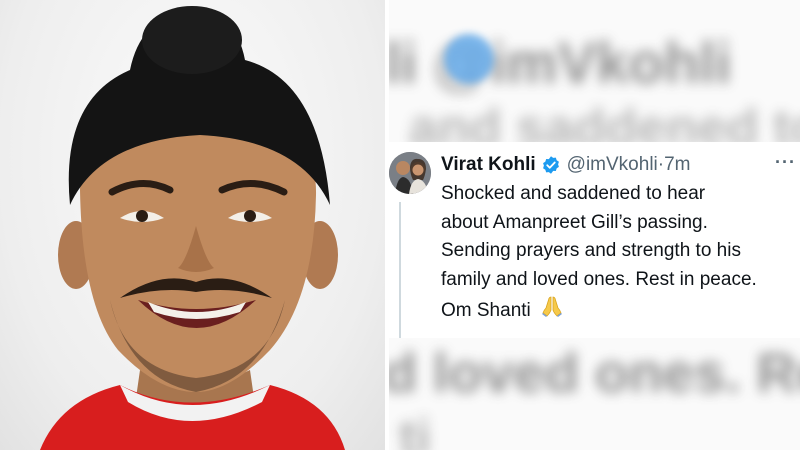 The height and width of the screenshot is (450, 800). I want to click on tweet-line: Sending prayers and strength to his, so click(591, 250).